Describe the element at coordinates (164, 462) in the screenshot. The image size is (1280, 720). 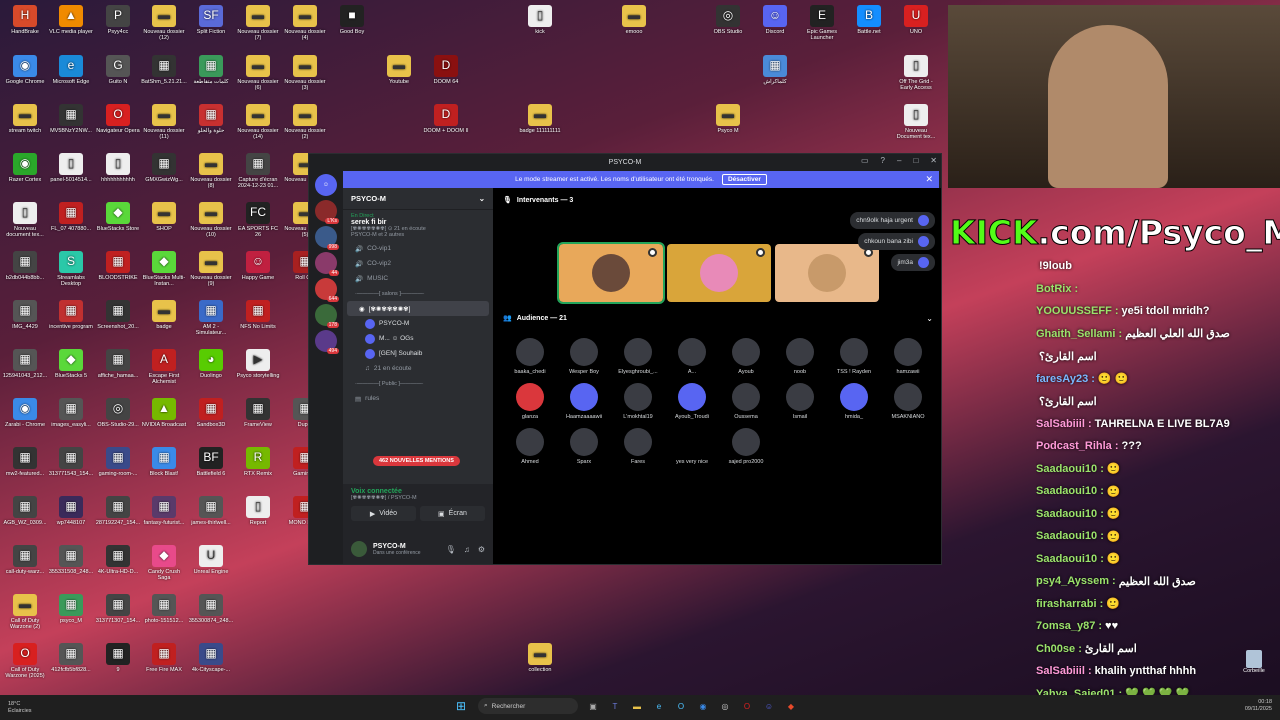
I see `desktop-icon: ▦ Block Blast!` at that location.